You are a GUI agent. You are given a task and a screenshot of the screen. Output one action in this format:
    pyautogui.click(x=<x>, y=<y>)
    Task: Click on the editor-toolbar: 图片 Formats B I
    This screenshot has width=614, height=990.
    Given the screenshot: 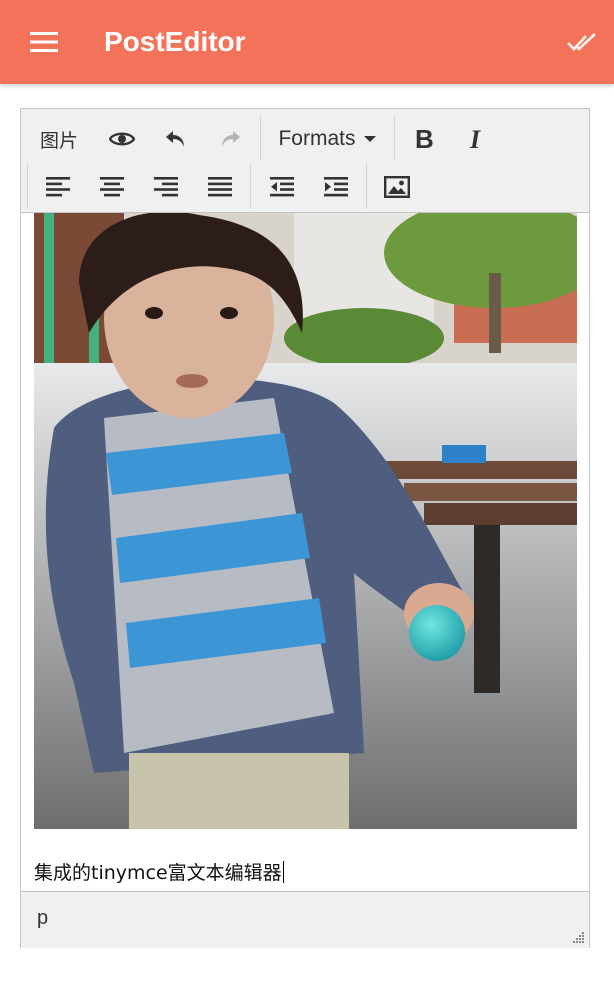 What is the action you would take?
    pyautogui.click(x=305, y=161)
    